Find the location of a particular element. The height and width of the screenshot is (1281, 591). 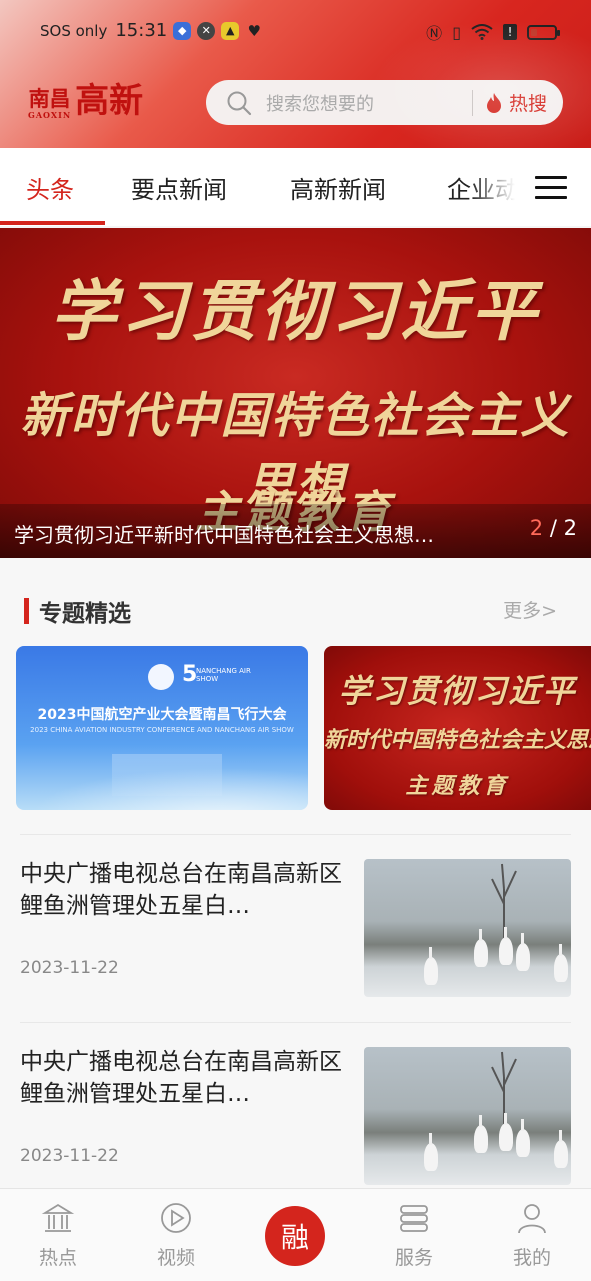

logo-city: 南昌 GAOXIN is located at coordinates (50, 103).